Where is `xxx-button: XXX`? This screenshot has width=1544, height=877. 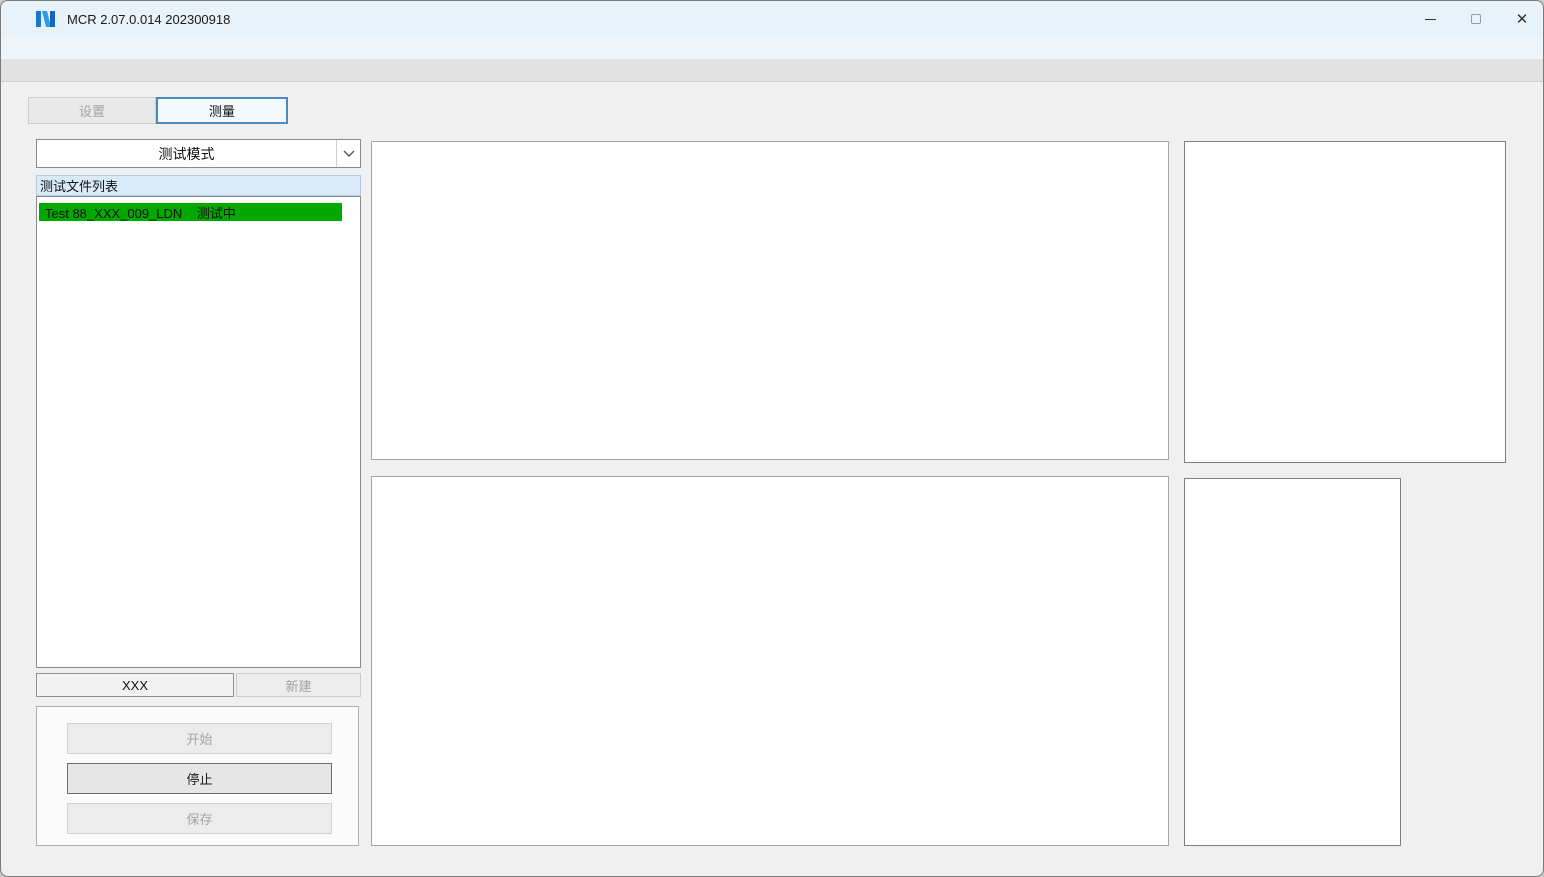
xxx-button: XXX is located at coordinates (135, 685).